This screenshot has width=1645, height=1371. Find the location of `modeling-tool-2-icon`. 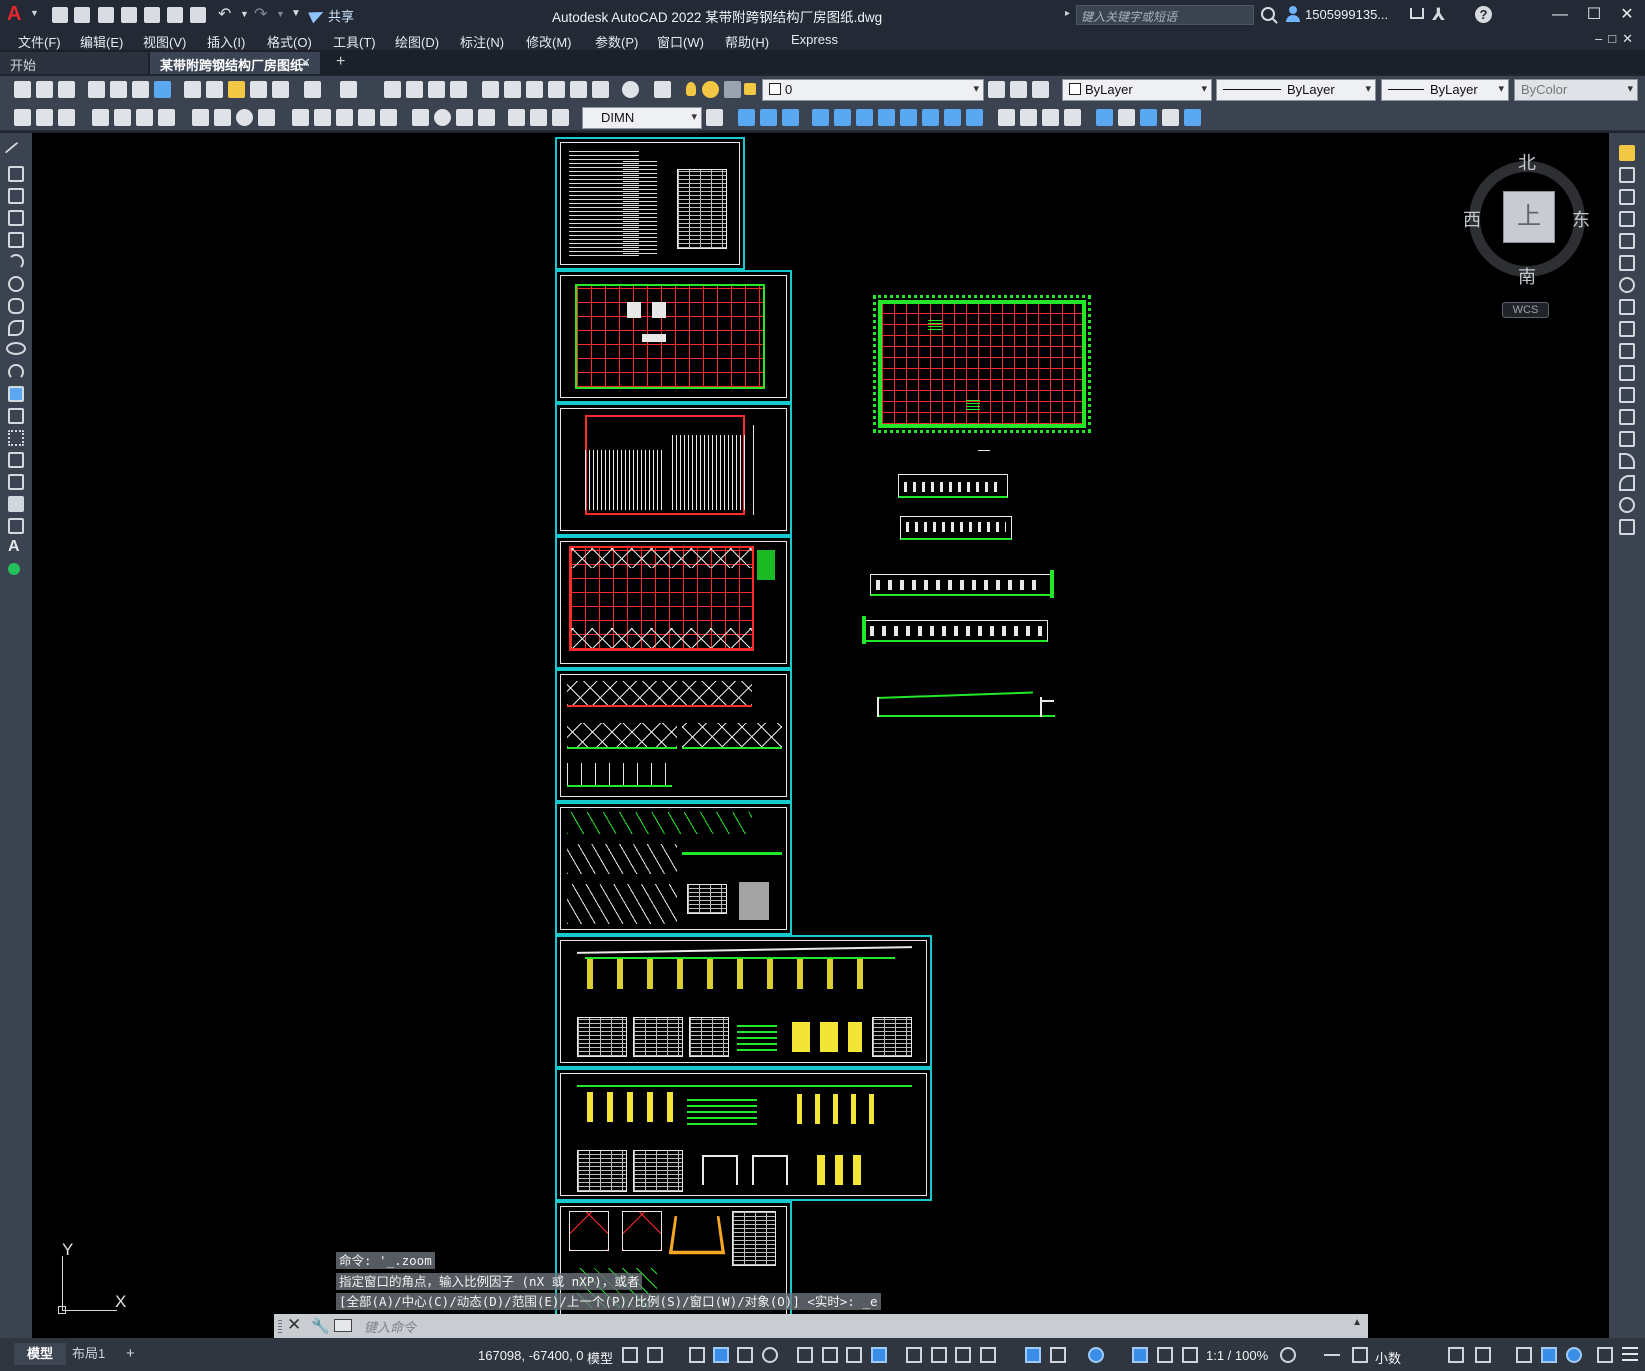

modeling-tool-2-icon is located at coordinates (768, 117).